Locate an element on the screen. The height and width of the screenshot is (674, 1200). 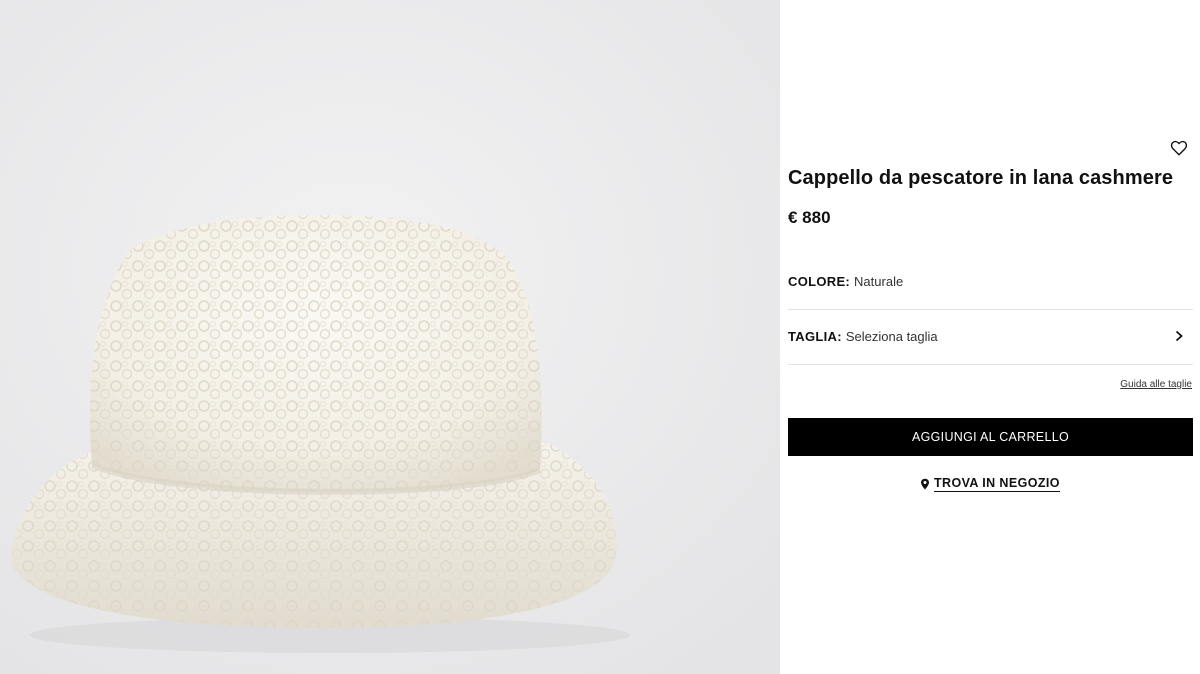
color-value: Naturale is located at coordinates (879, 281).